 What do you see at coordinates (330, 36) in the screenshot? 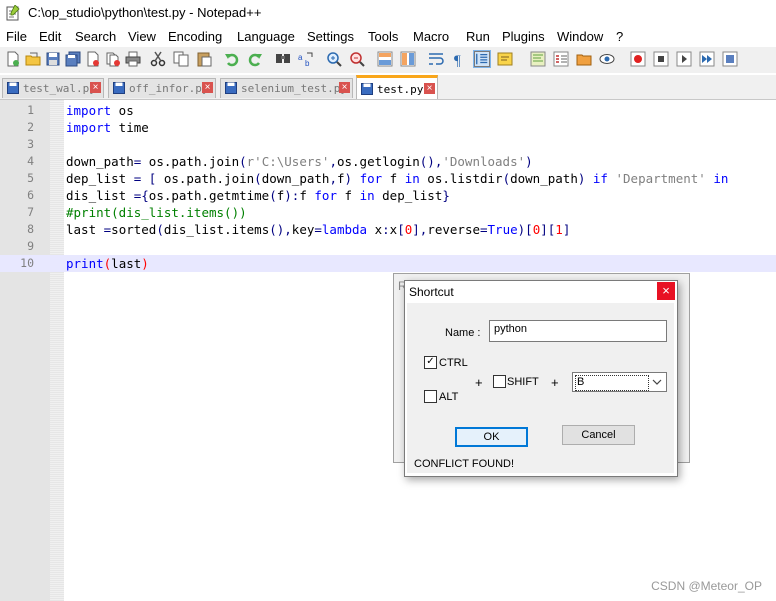
I see `menu-settings: Settings` at bounding box center [330, 36].